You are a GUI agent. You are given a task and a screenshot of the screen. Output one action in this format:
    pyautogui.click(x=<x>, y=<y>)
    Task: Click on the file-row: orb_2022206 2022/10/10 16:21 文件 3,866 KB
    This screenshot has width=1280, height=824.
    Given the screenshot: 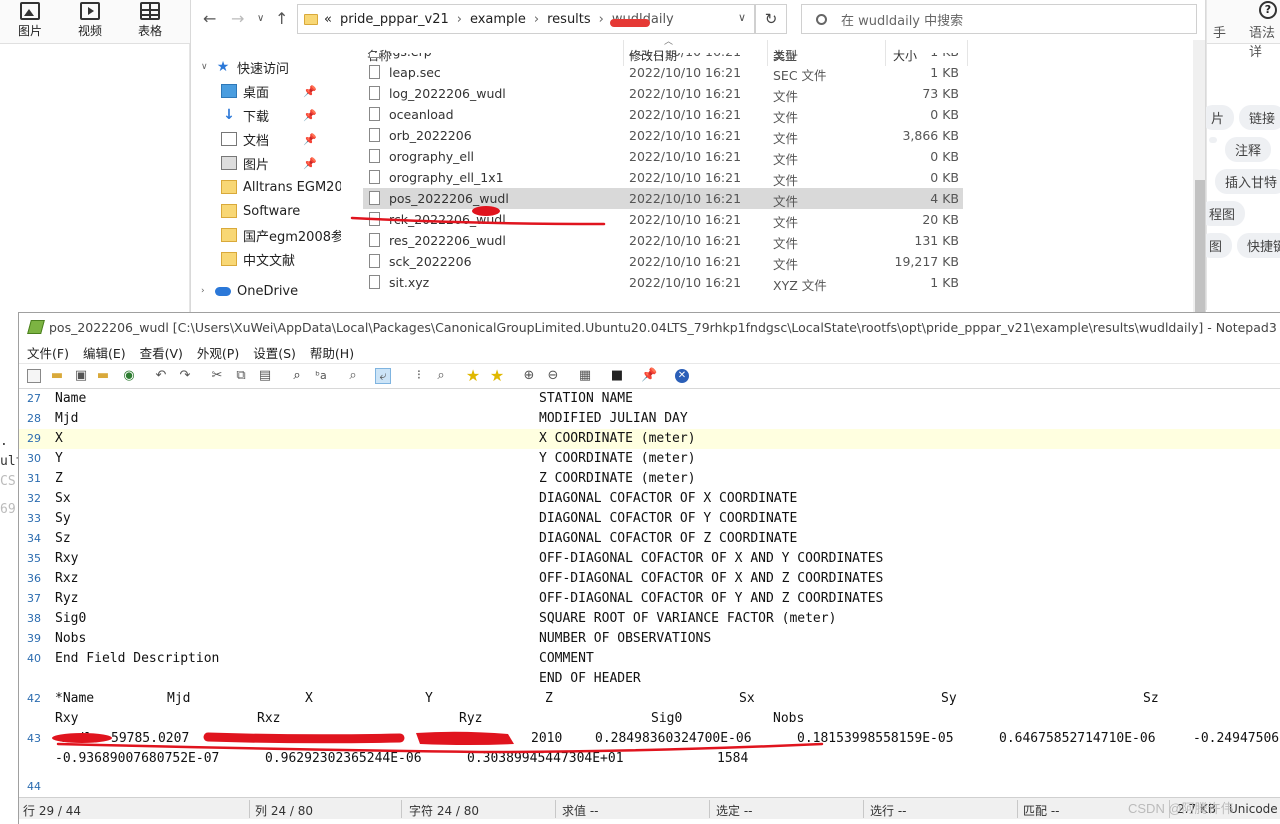 What is the action you would take?
    pyautogui.click(x=663, y=135)
    